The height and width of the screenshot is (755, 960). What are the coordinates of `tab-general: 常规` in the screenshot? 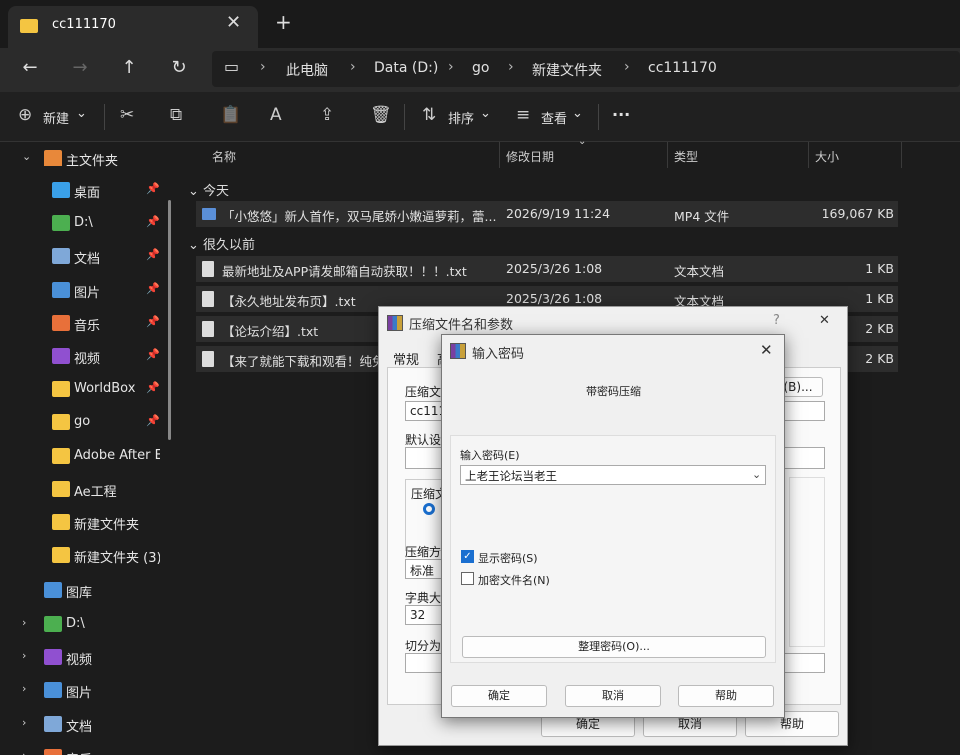 It's located at (406, 358).